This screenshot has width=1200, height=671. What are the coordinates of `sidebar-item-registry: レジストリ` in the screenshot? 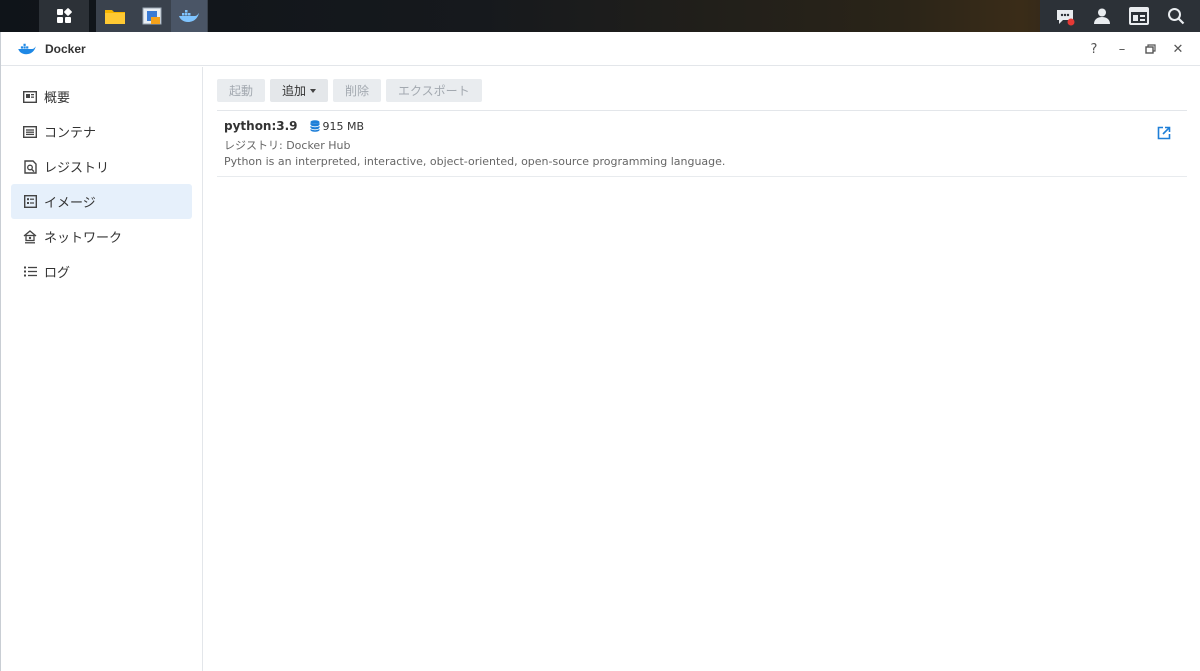 It's located at (101, 166).